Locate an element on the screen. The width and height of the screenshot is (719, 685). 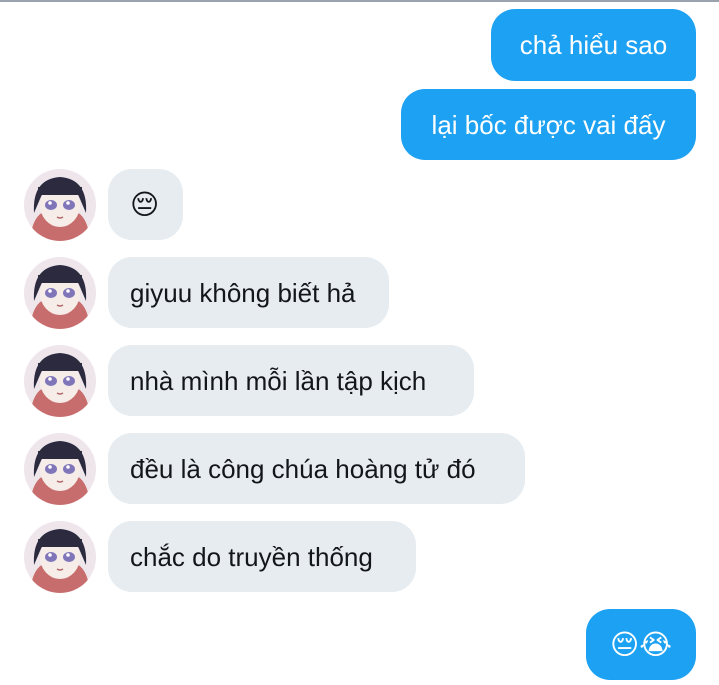
message-text: chả hiểu sao is located at coordinates (593, 45).